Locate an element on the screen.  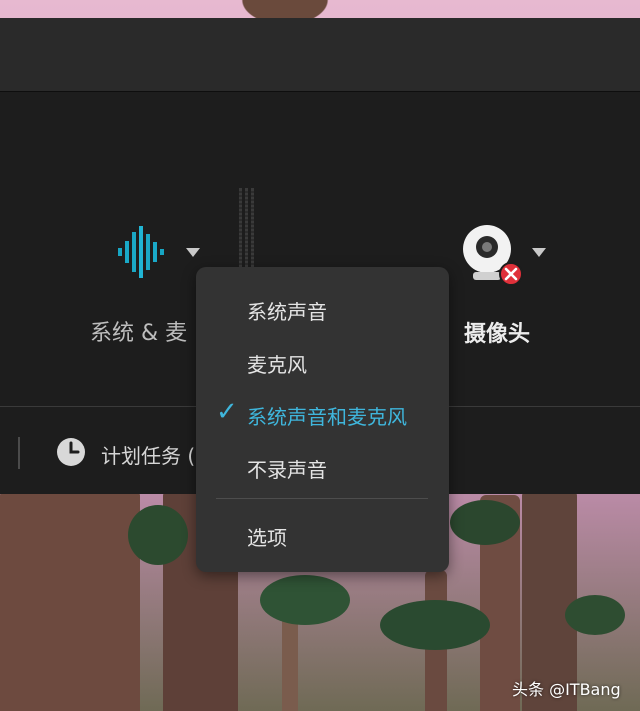
clock-icon is located at coordinates (71, 452).